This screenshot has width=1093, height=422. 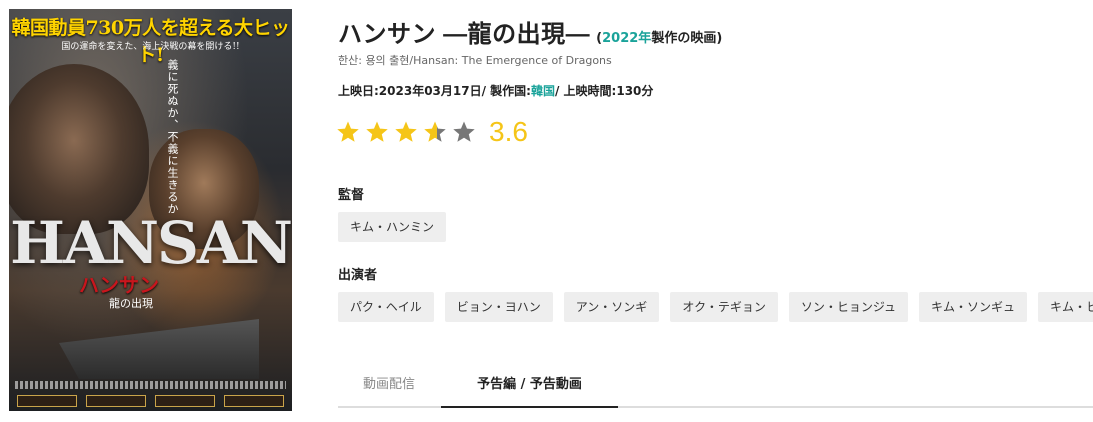 I want to click on tab-trailer: 予告編 / 予告動画, so click(x=529, y=389).